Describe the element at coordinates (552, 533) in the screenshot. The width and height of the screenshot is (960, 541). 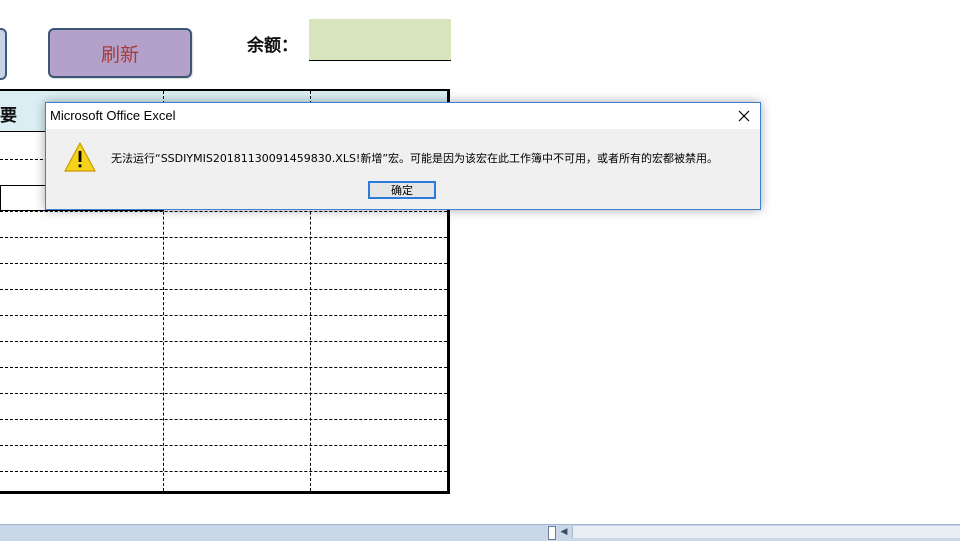
I see `scroll-split-handle` at that location.